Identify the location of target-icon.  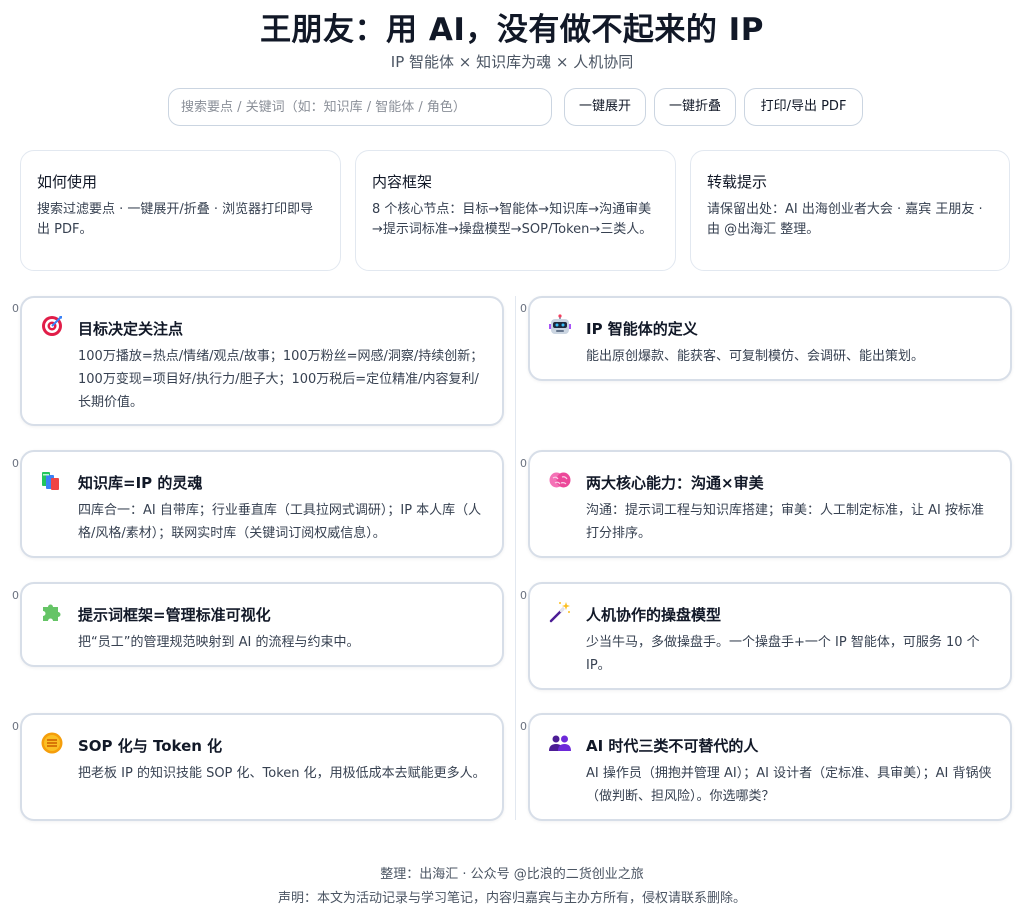
(52, 326).